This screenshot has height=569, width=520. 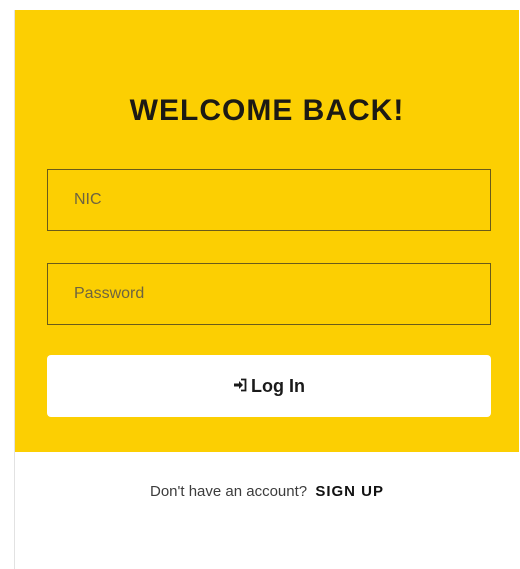 I want to click on signup-link: SIGN UP, so click(x=349, y=491).